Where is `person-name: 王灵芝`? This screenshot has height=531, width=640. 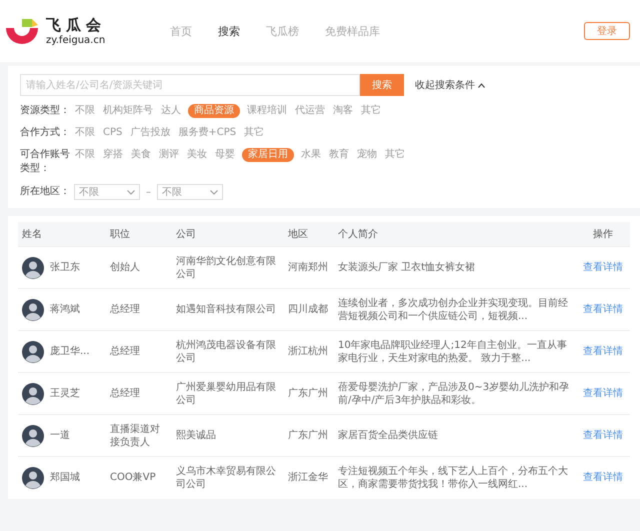
person-name: 王灵芝 is located at coordinates (65, 393).